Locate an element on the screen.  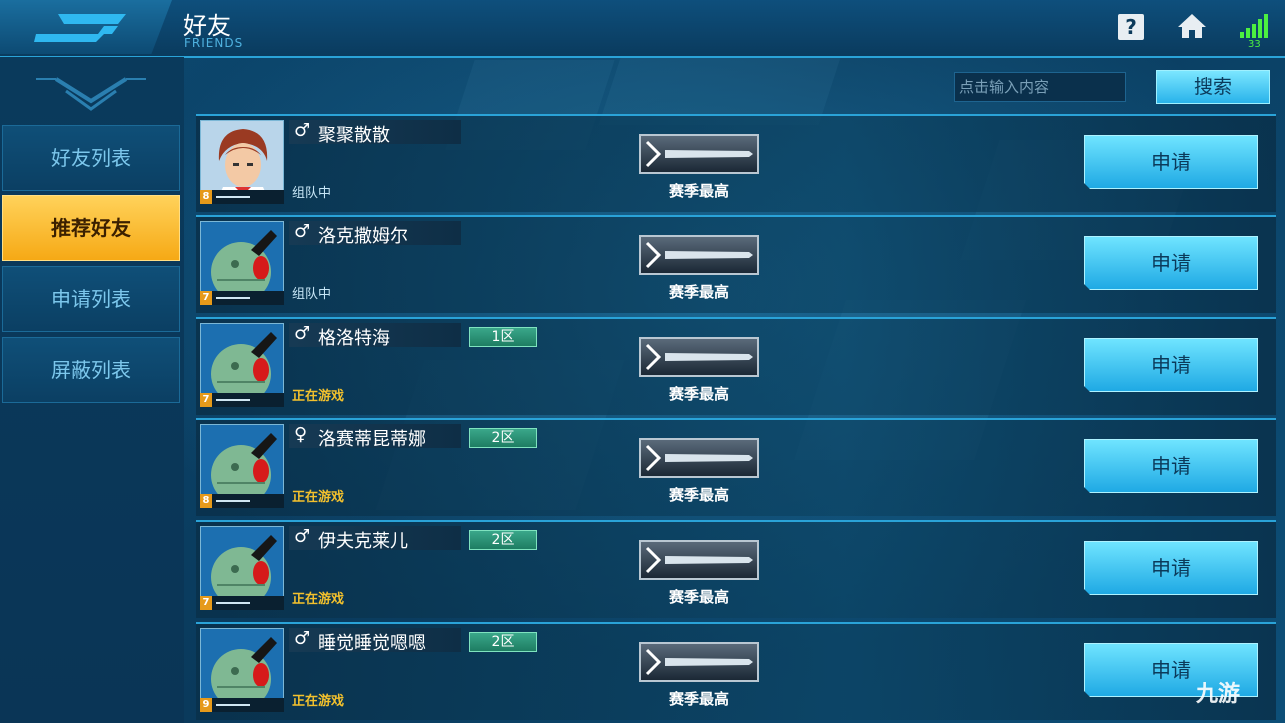
friend-row: 8 ♂ 聚聚散散 组队中 赛季最高 申请 is located at coordinates (736, 163).